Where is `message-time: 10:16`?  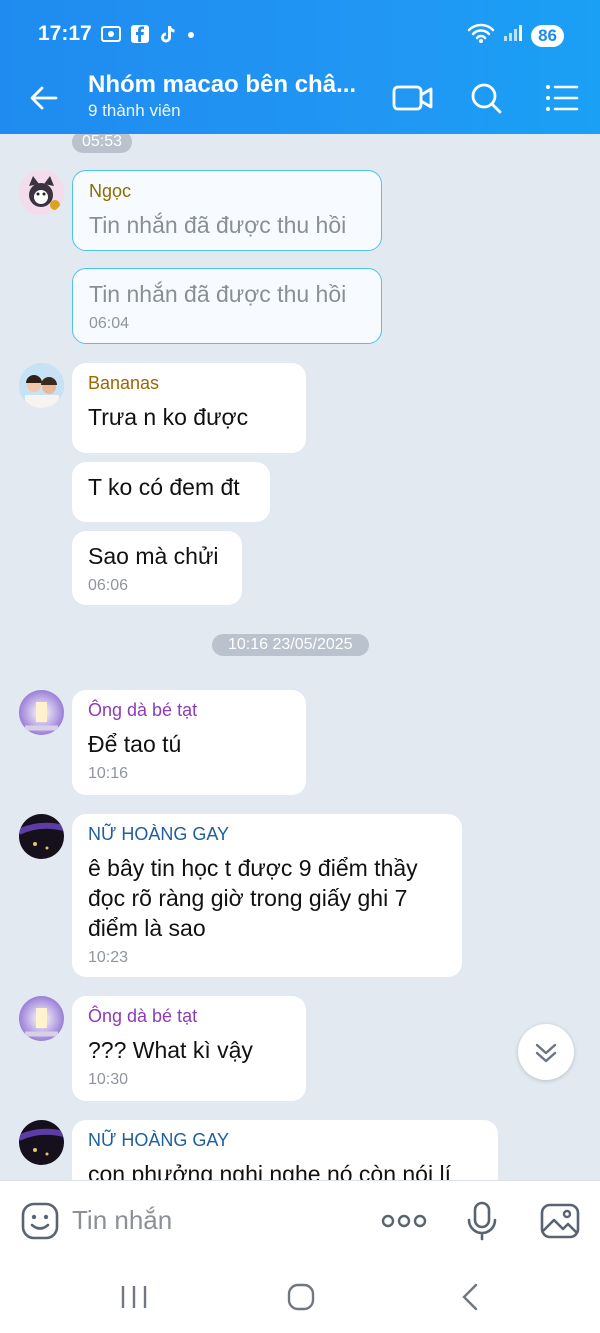 message-time: 10:16 is located at coordinates (108, 773).